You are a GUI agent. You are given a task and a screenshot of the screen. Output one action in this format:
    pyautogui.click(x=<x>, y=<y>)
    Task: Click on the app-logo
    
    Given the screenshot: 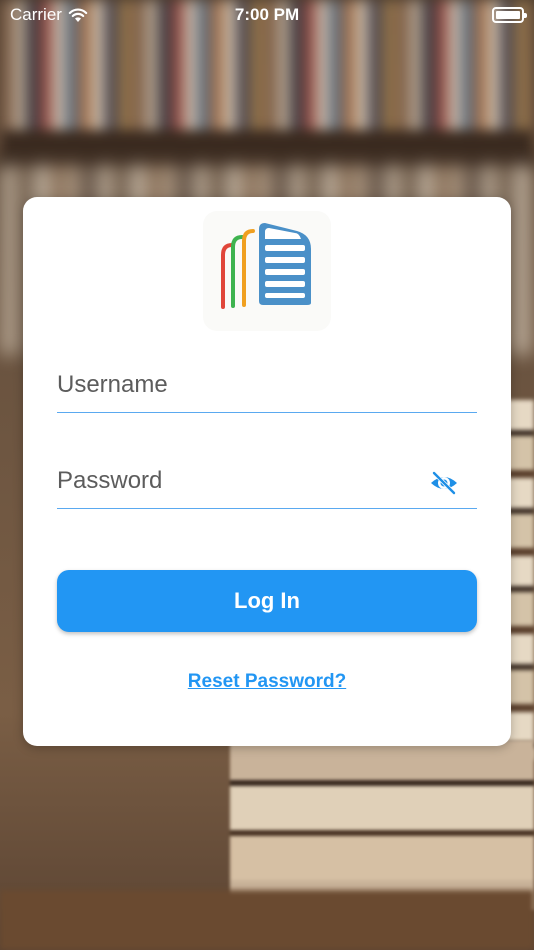 What is the action you would take?
    pyautogui.click(x=267, y=271)
    